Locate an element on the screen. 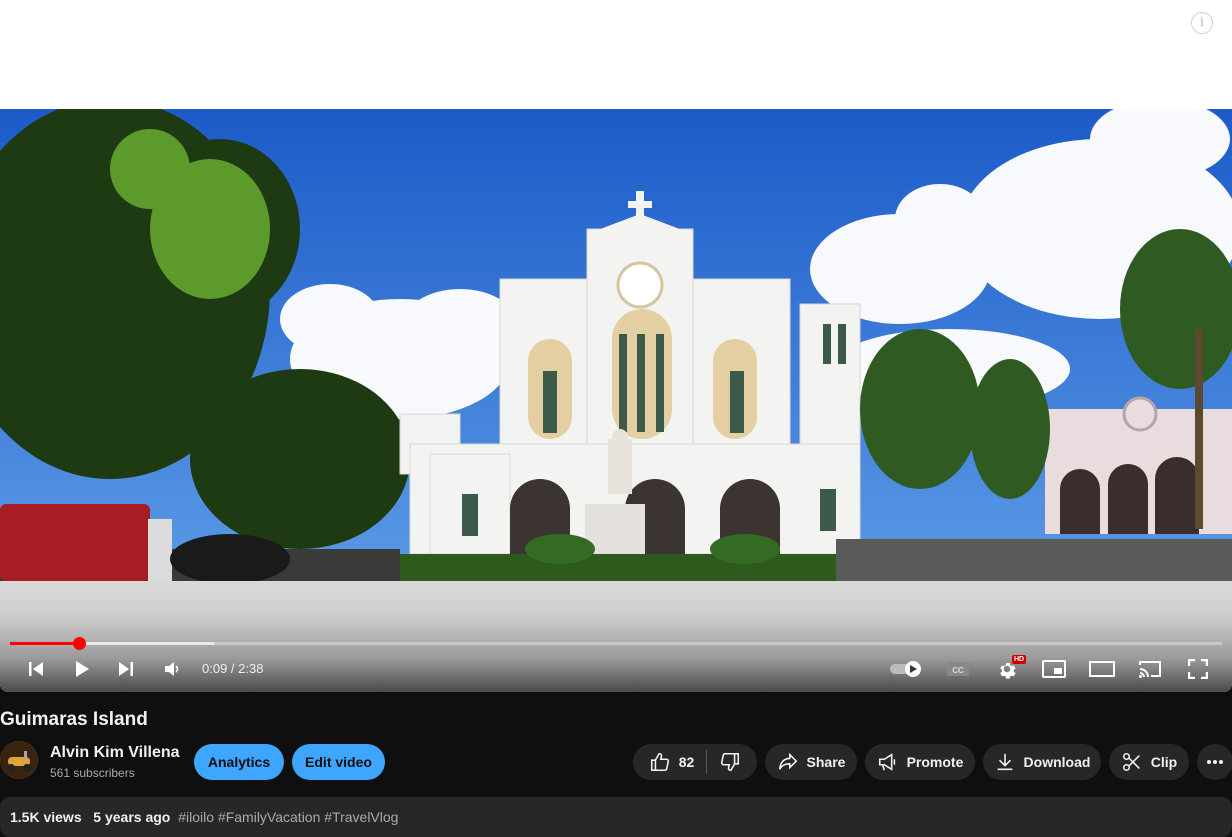  promote-label: Promote is located at coordinates (935, 762).